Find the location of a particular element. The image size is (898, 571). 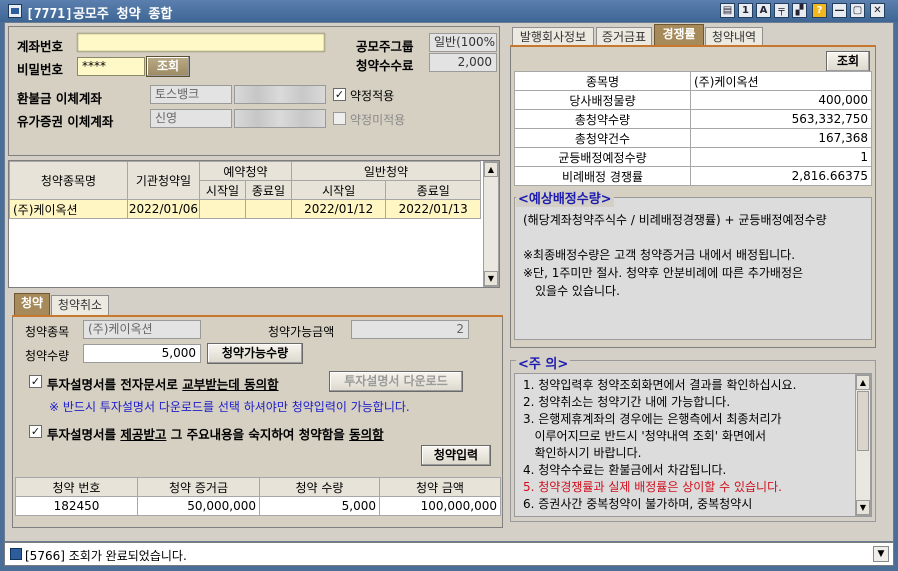

caution-title: <주 의> is located at coordinates (543, 362).